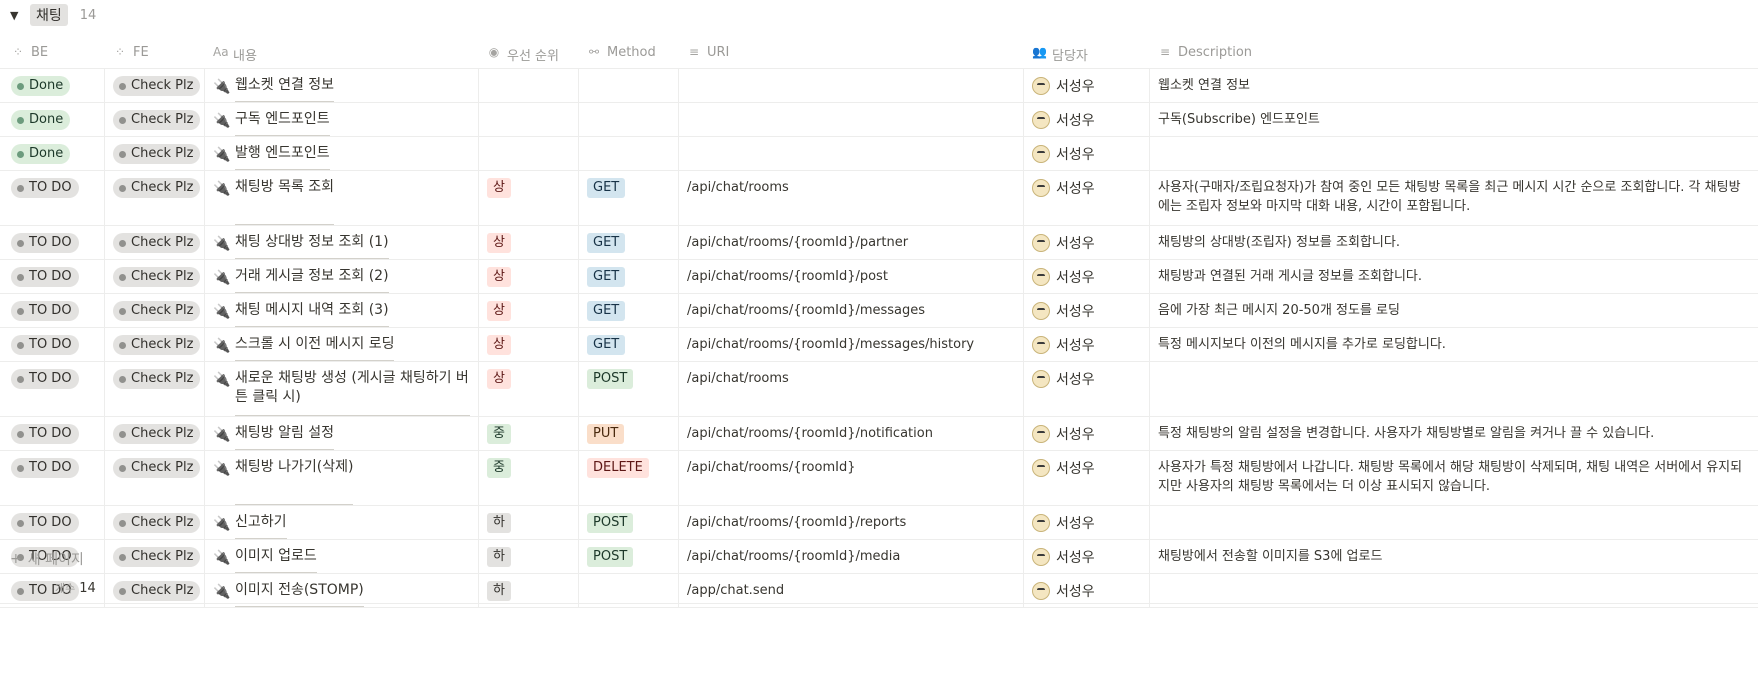 This screenshot has width=1758, height=677. I want to click on method-cell: DELETE, so click(629, 478).